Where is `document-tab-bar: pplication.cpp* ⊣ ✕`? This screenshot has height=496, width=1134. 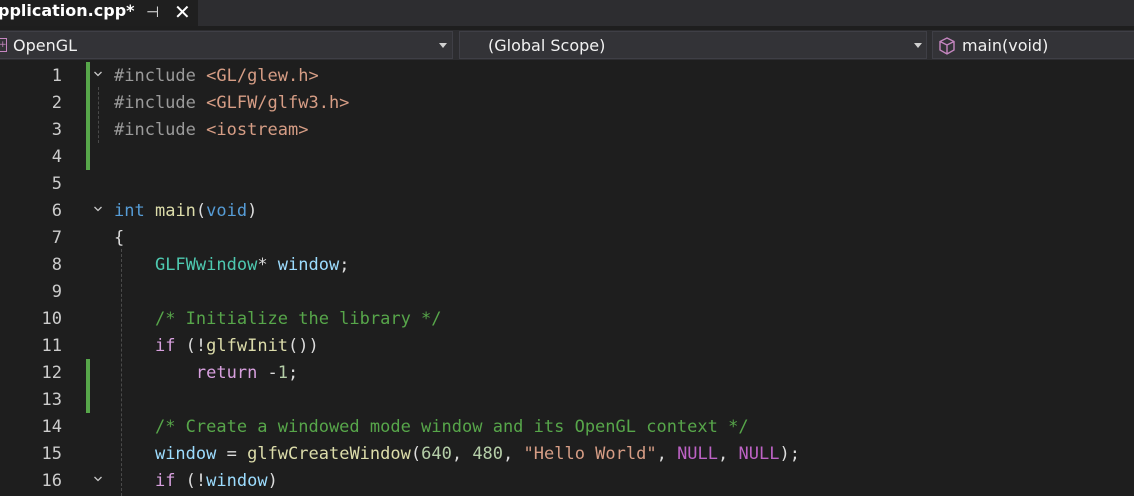
document-tab-bar: pplication.cpp* ⊣ ✕ is located at coordinates (567, 13).